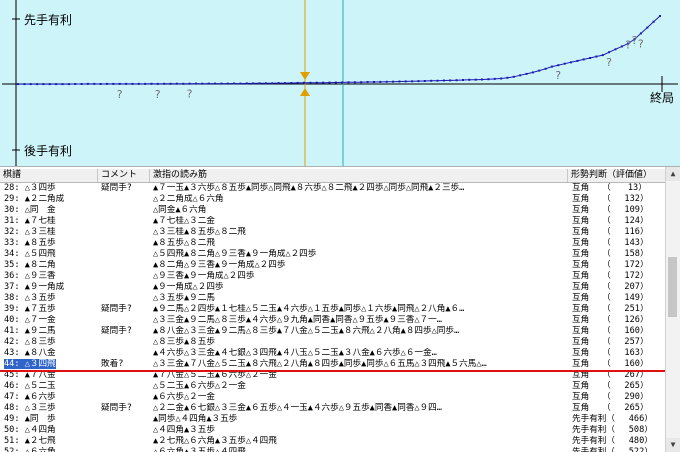  I want to click on line-cell-text: △３三桂▲８五歩△８二飛, so click(199, 232).